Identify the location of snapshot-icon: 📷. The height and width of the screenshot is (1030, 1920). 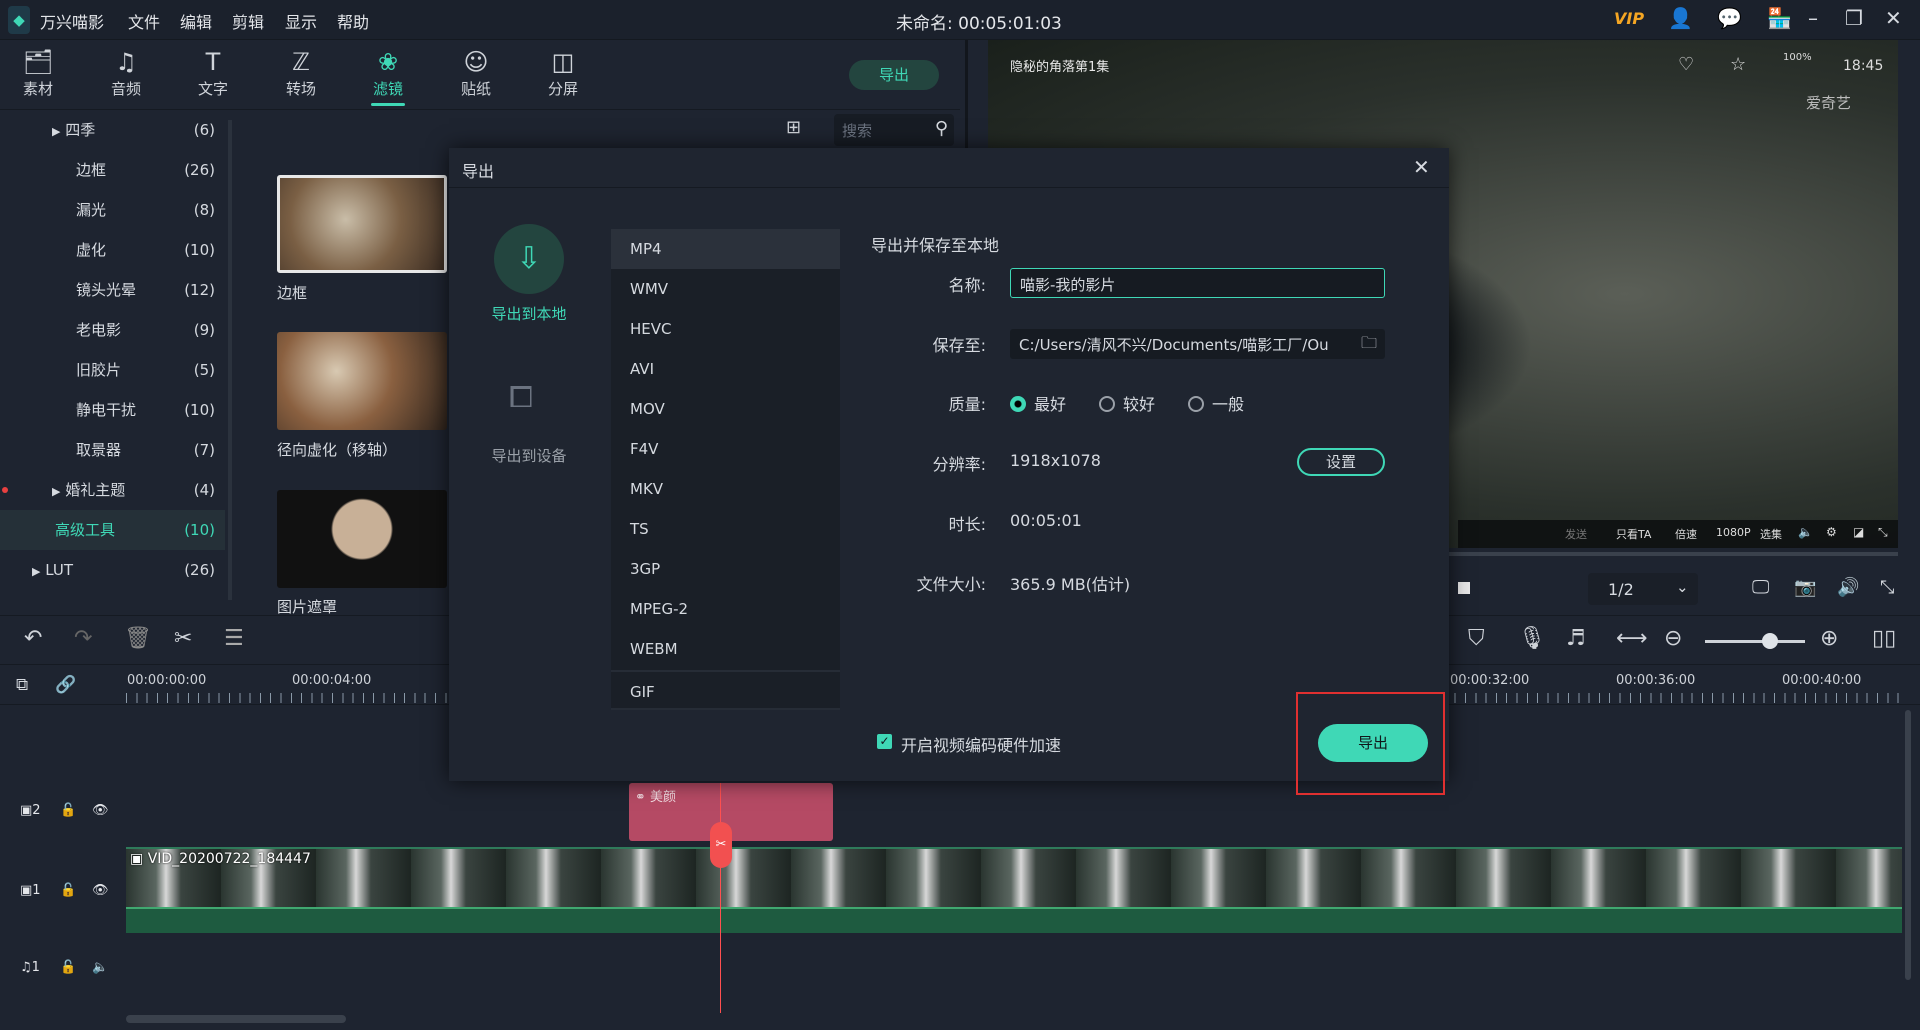
(1805, 587).